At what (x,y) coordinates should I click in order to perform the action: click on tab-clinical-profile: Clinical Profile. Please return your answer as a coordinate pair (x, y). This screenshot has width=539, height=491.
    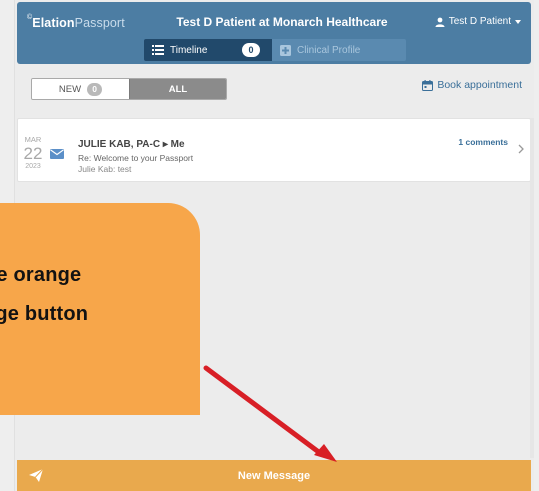
    Looking at the image, I should click on (339, 50).